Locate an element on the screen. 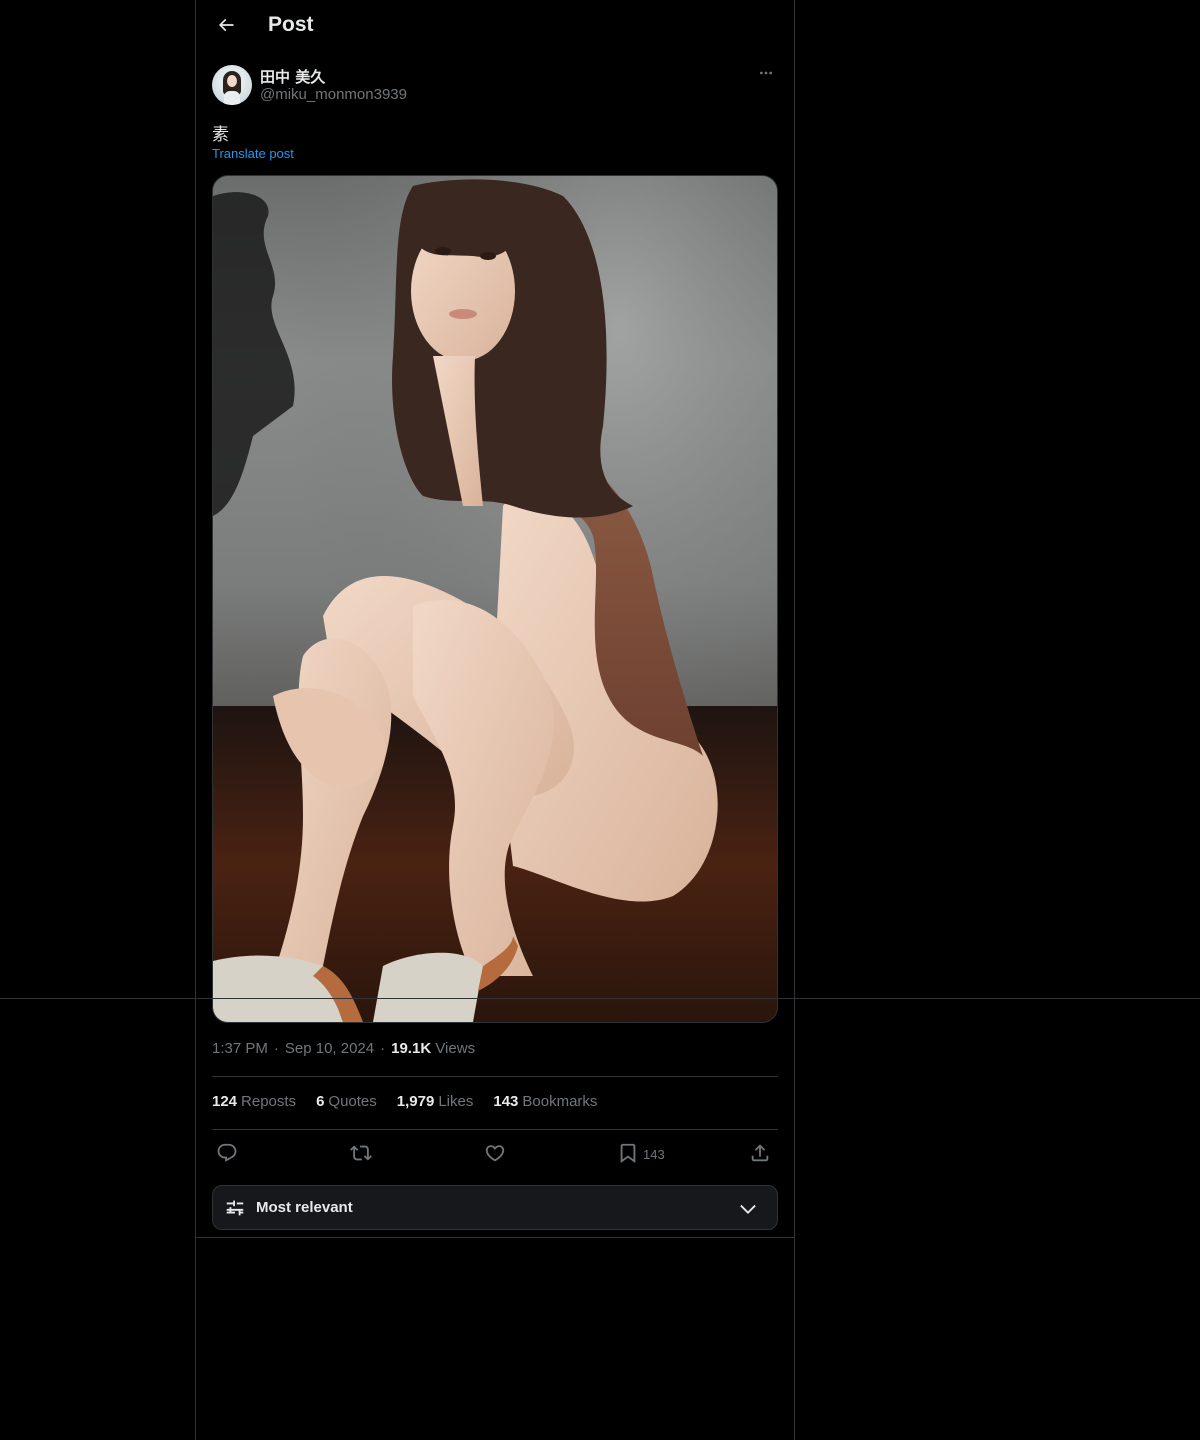 The width and height of the screenshot is (1200, 1440). header: Post is located at coordinates (495, 27).